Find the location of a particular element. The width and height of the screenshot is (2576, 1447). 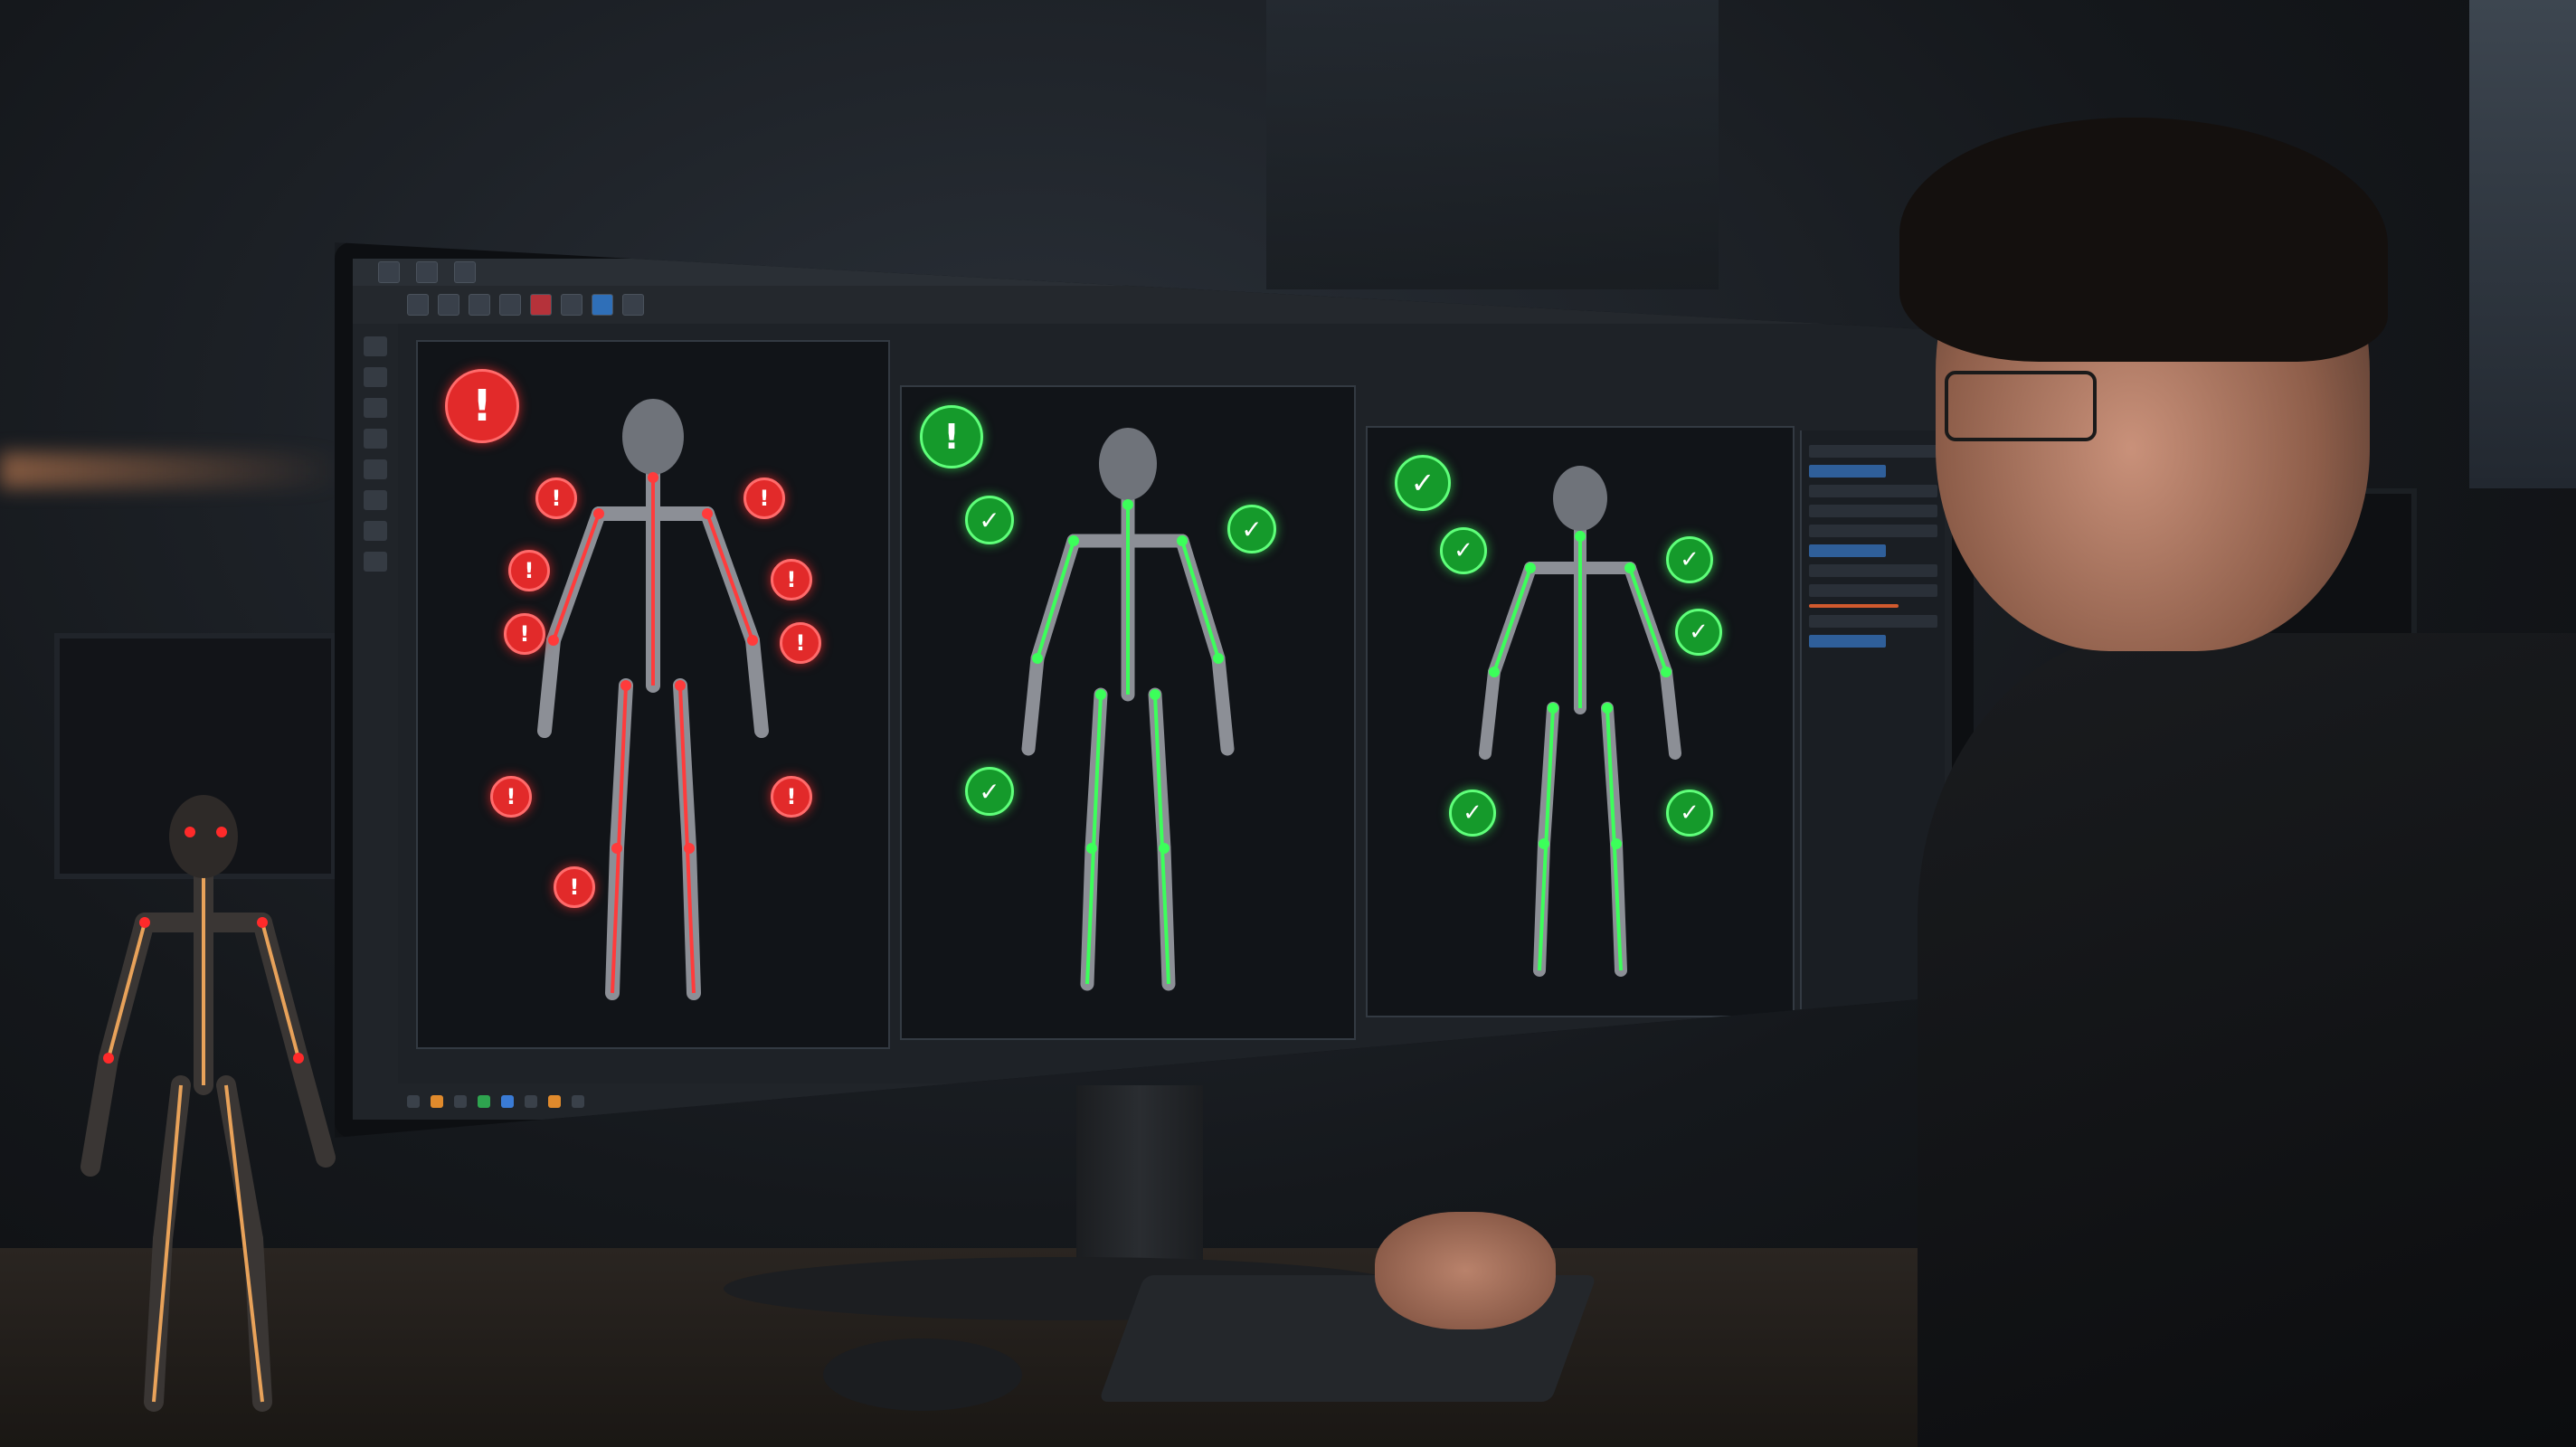

skeleton-error is located at coordinates (653, 700).